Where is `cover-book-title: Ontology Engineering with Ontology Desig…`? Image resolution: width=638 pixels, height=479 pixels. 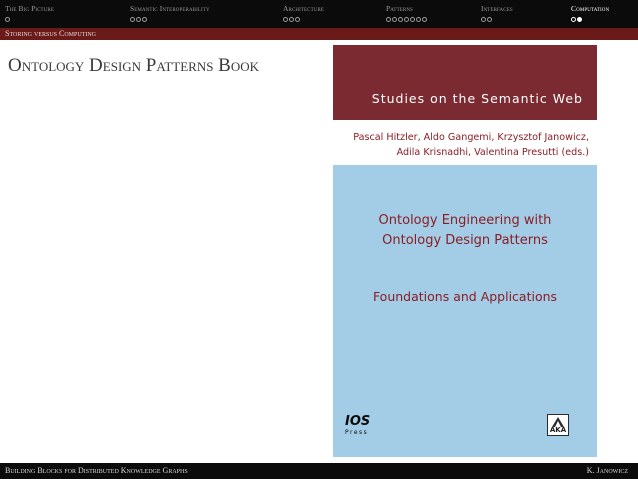
cover-book-title: Ontology Engineering with Ontology Desig… is located at coordinates (465, 231).